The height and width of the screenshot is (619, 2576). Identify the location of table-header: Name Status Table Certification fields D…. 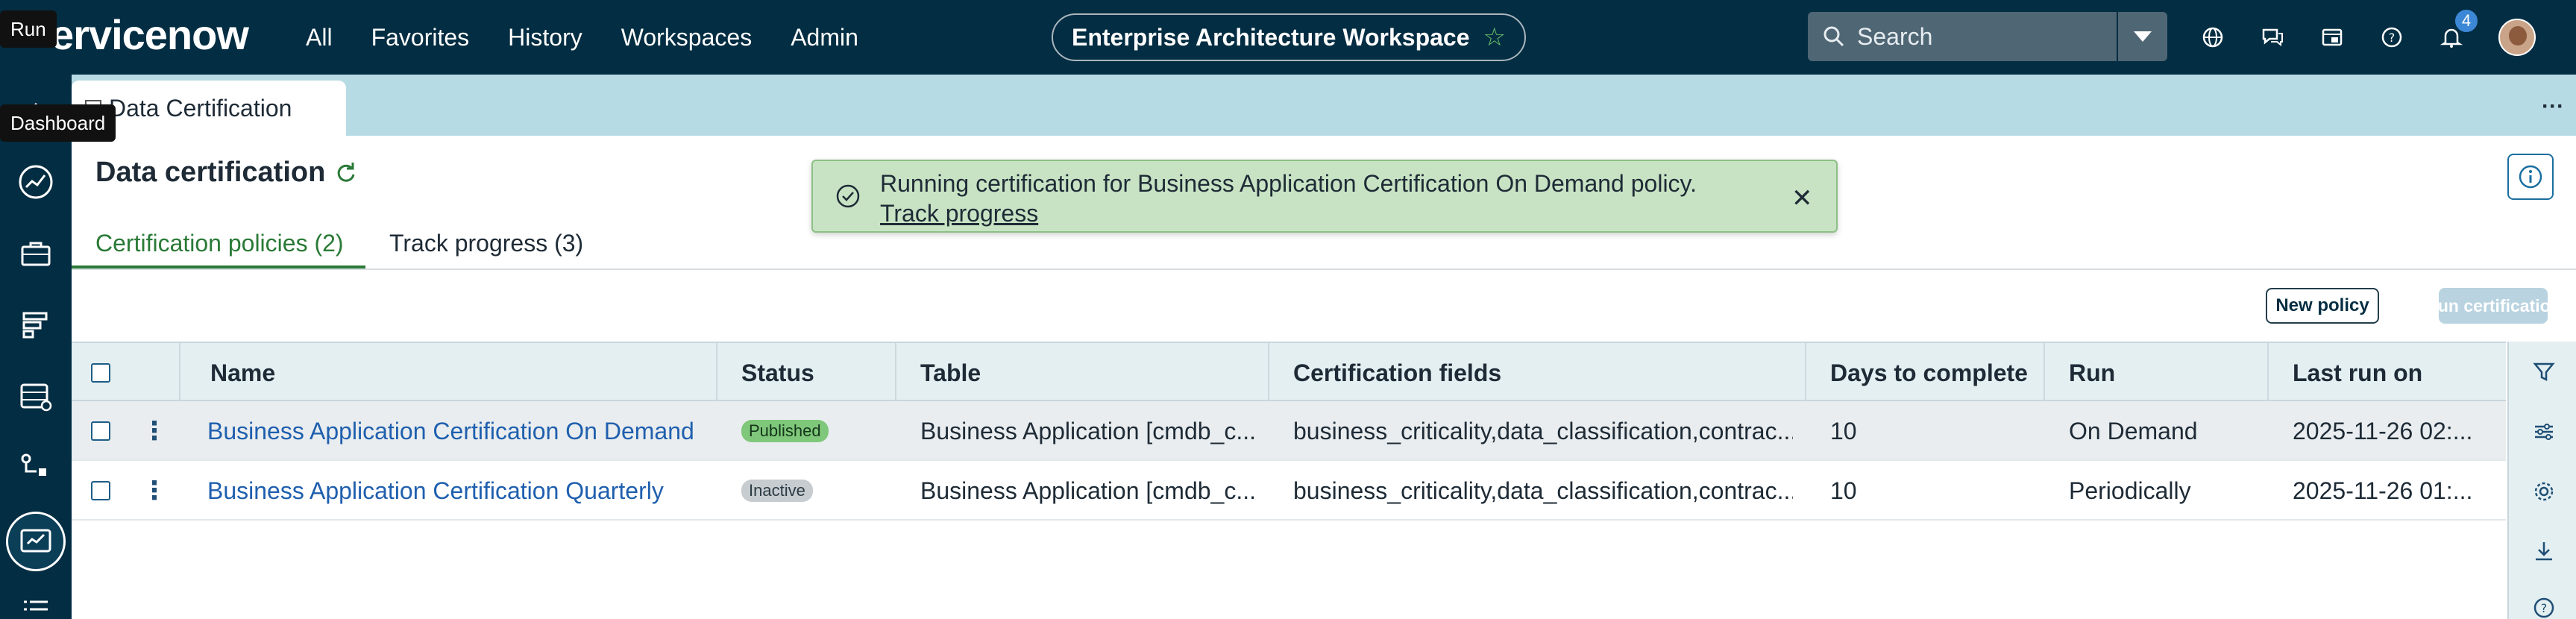
(1289, 372).